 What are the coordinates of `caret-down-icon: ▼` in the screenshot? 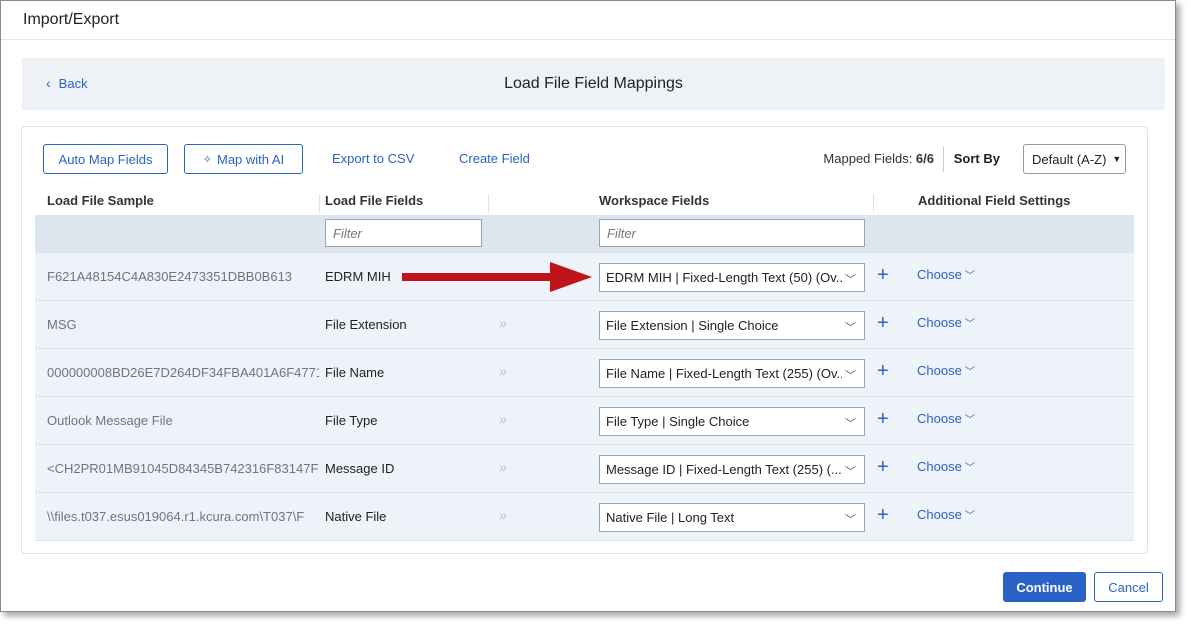 It's located at (1117, 159).